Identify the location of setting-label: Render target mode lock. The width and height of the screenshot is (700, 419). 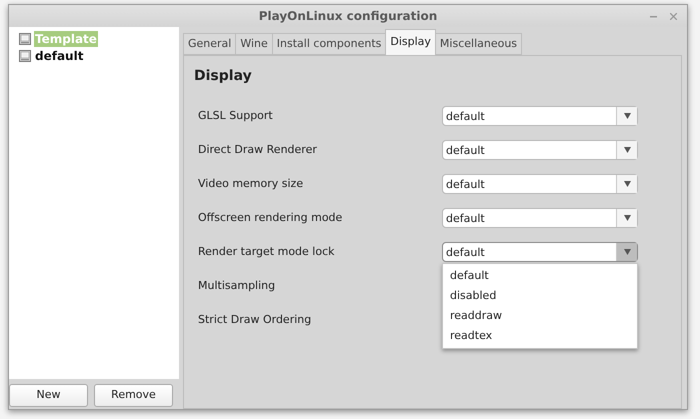
(267, 252).